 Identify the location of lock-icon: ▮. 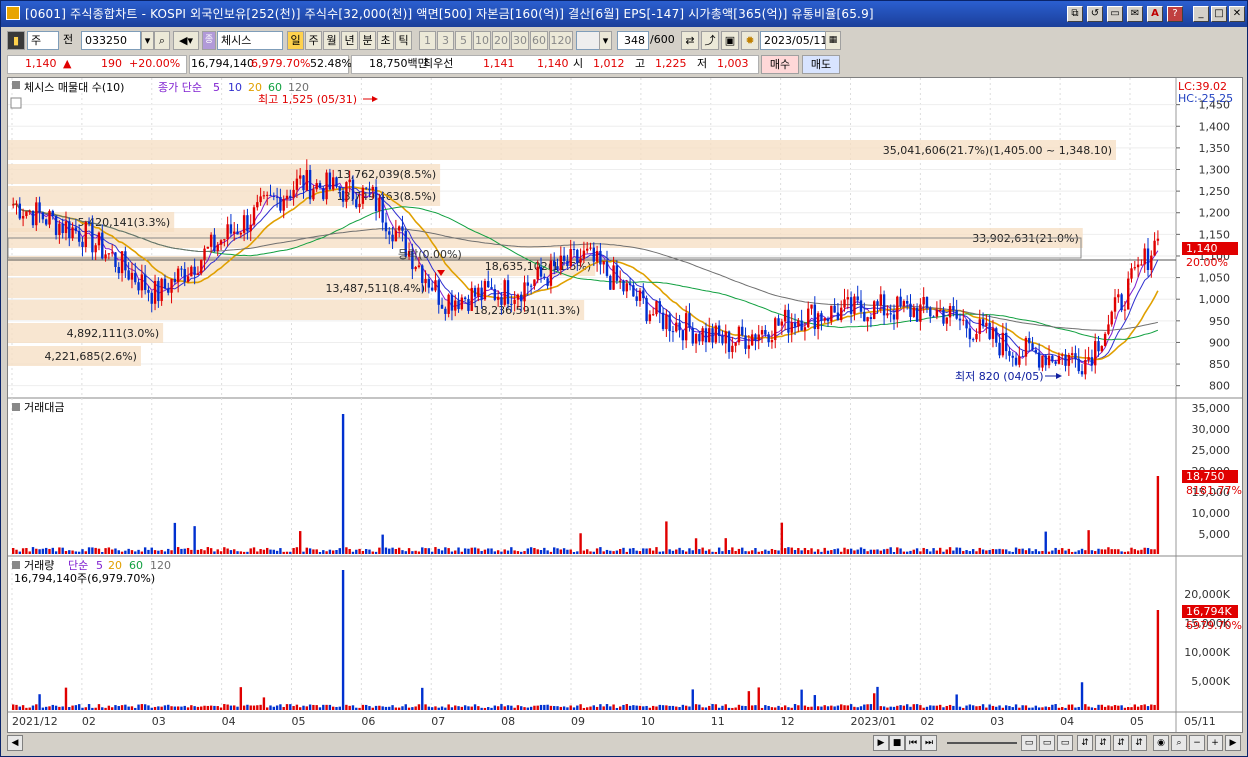
(16, 40).